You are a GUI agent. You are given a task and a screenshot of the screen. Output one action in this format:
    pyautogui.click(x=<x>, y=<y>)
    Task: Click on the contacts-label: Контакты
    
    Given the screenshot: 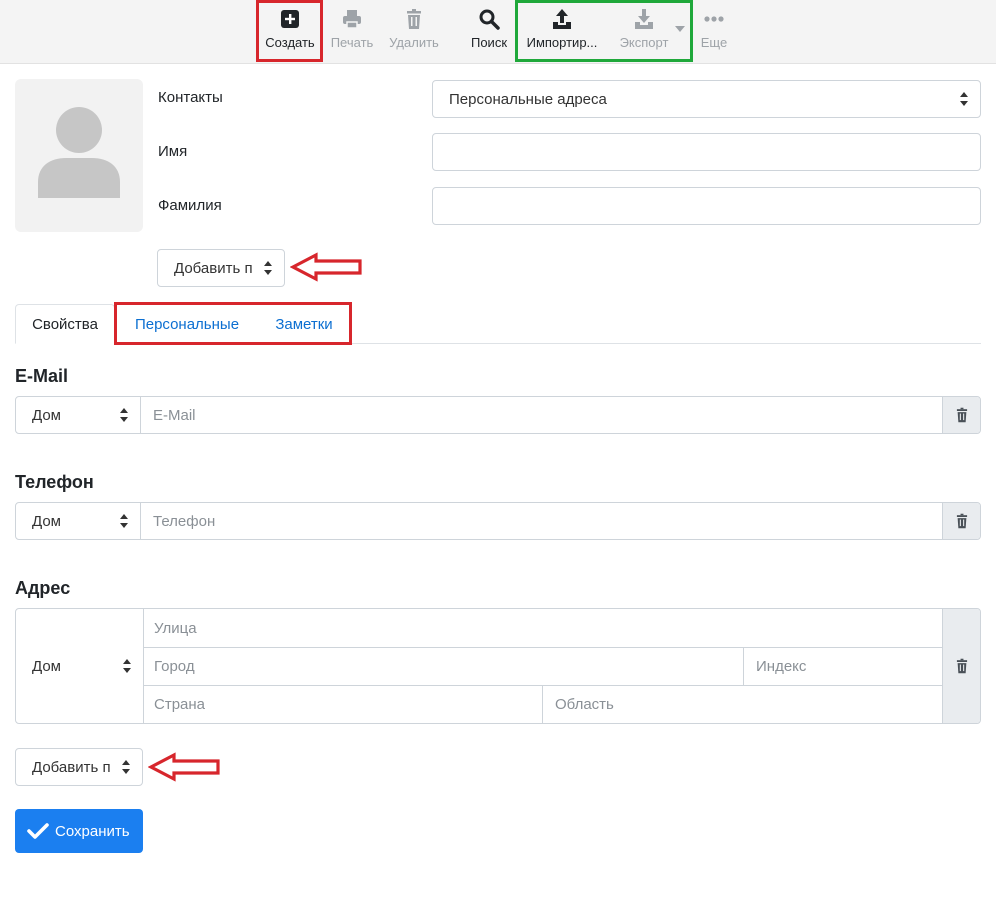 What is the action you would take?
    pyautogui.click(x=190, y=97)
    